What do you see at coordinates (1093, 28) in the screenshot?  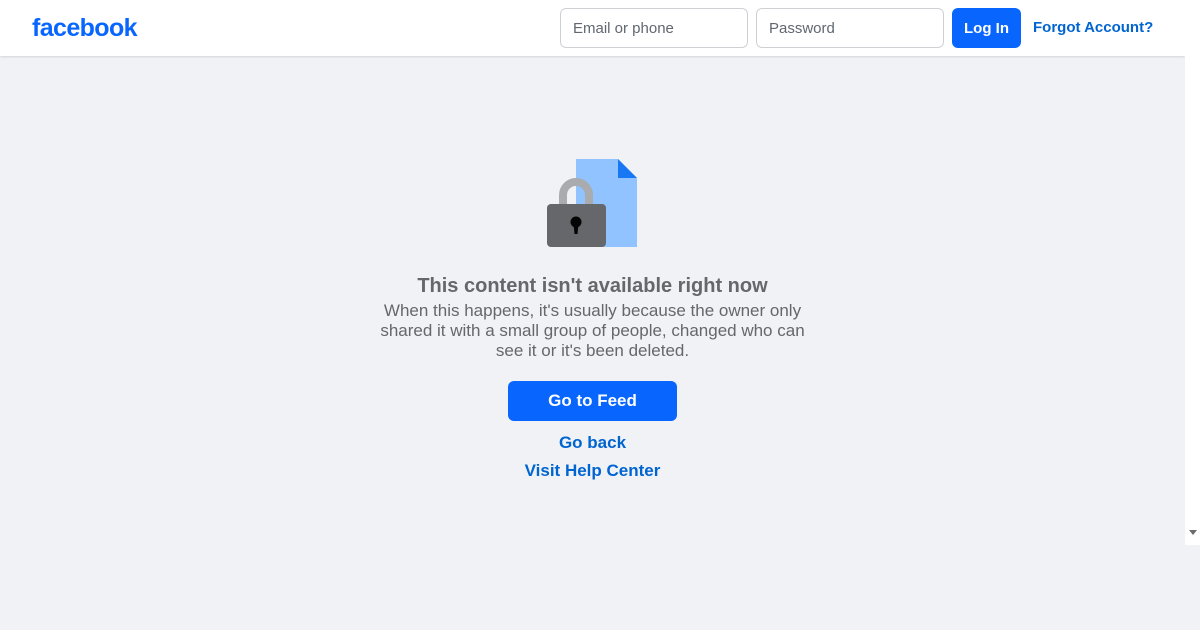 I see `forgot-account-link: Forgot Account?` at bounding box center [1093, 28].